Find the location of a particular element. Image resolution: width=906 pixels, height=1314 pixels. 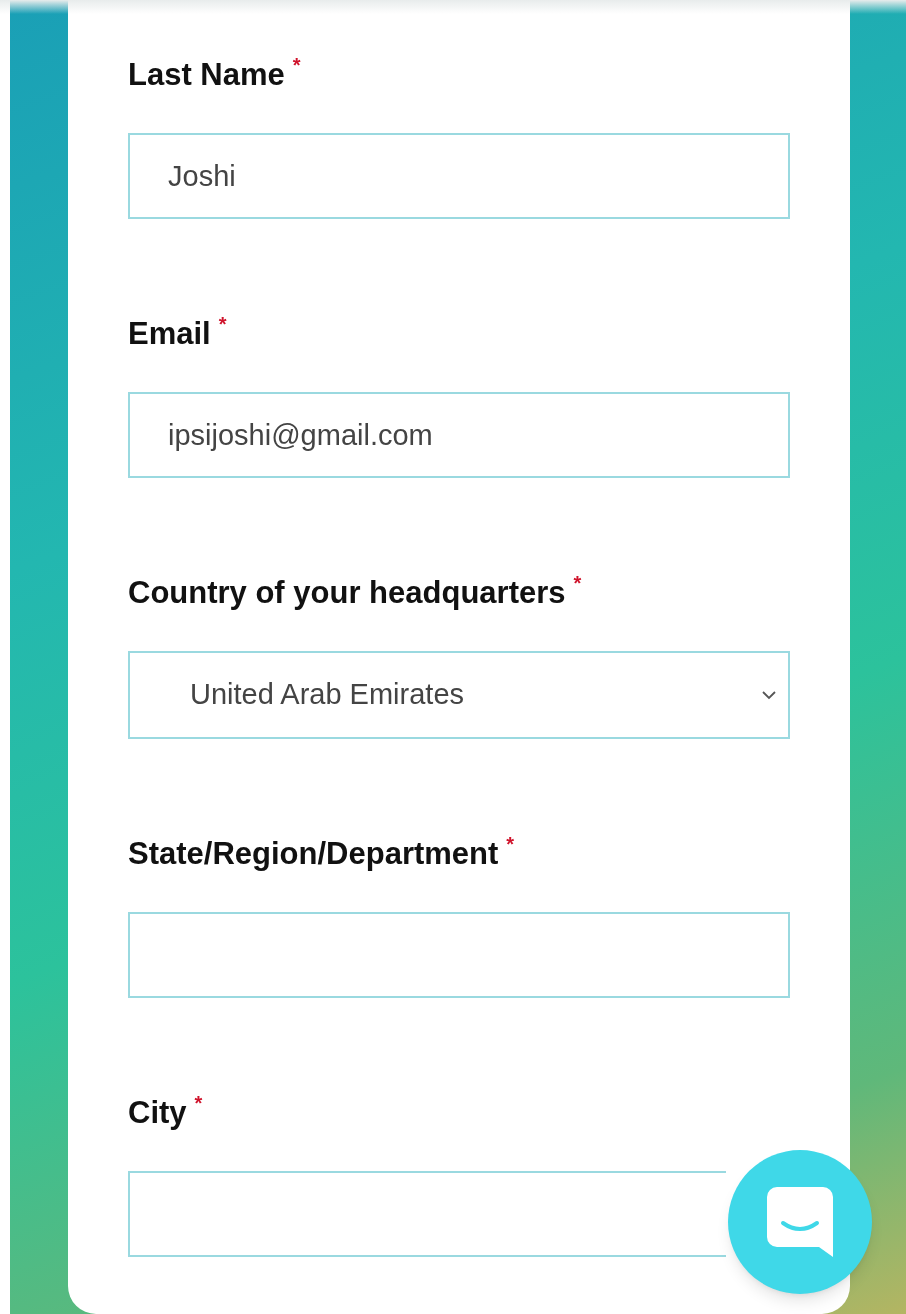

chevron-down-icon is located at coordinates (769, 695).